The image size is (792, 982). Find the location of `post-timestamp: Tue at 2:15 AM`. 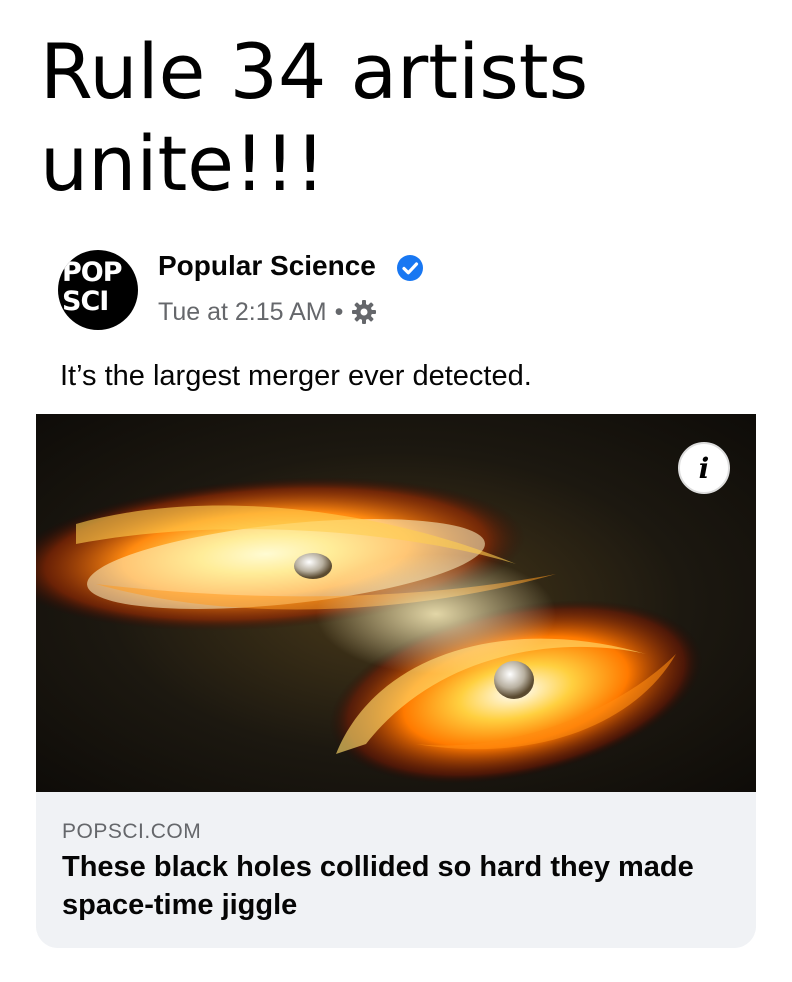

post-timestamp: Tue at 2:15 AM is located at coordinates (242, 312).